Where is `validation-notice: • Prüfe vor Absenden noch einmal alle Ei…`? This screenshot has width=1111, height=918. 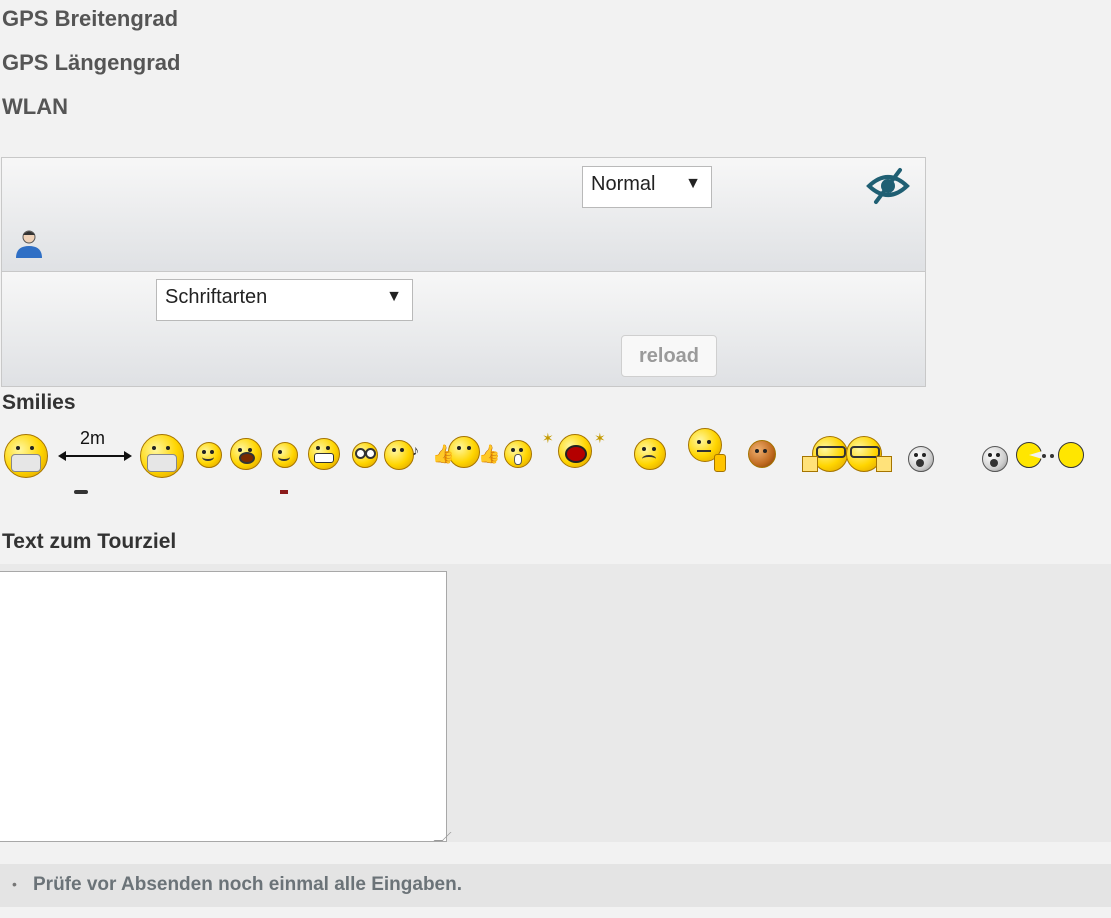 validation-notice: • Prüfe vor Absenden noch einmal alle Ei… is located at coordinates (555, 885).